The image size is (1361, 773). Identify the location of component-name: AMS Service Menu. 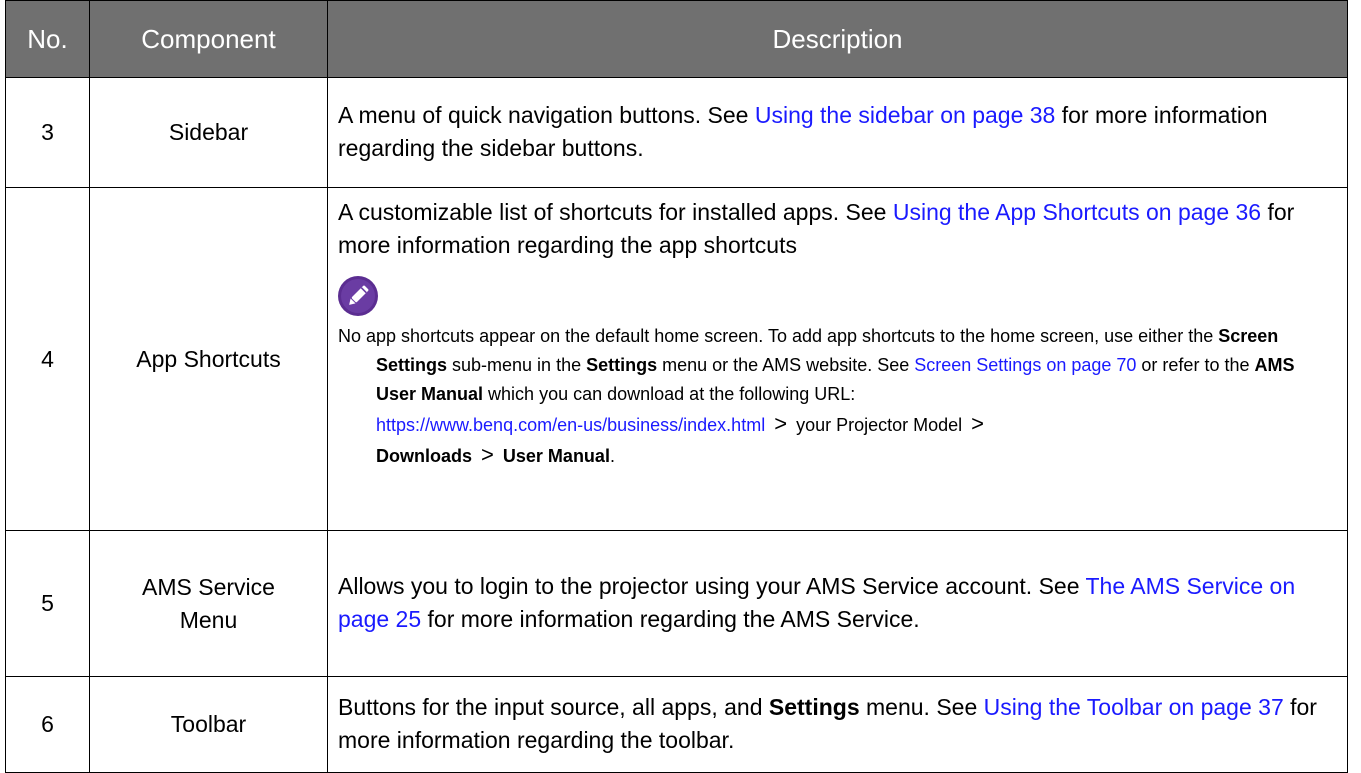
(208, 603).